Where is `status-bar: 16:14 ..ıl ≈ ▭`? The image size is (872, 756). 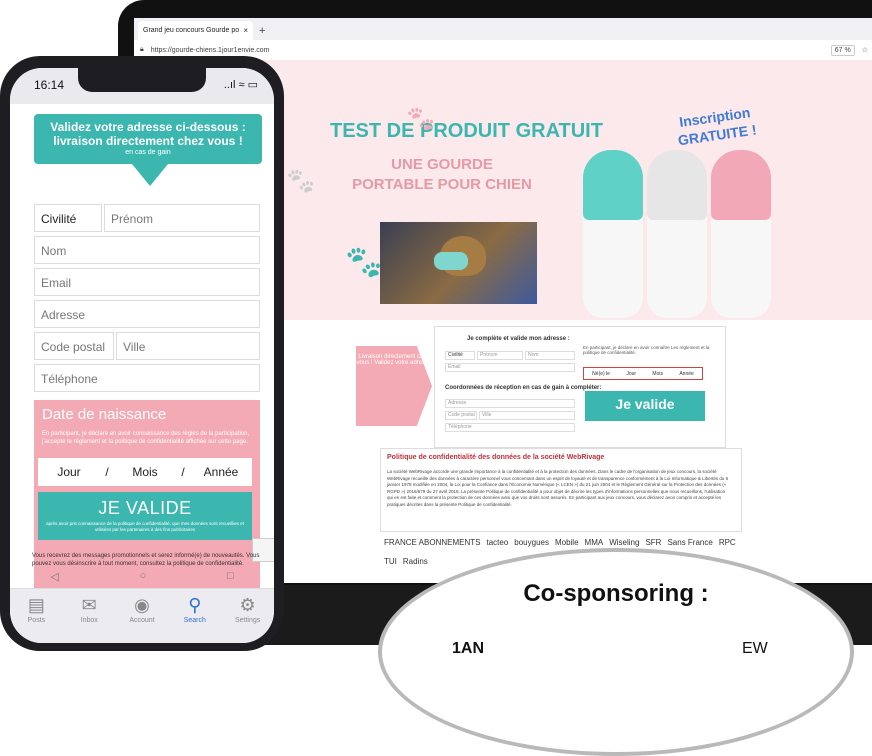 status-bar: 16:14 ..ıl ≈ ▭ is located at coordinates (142, 86).